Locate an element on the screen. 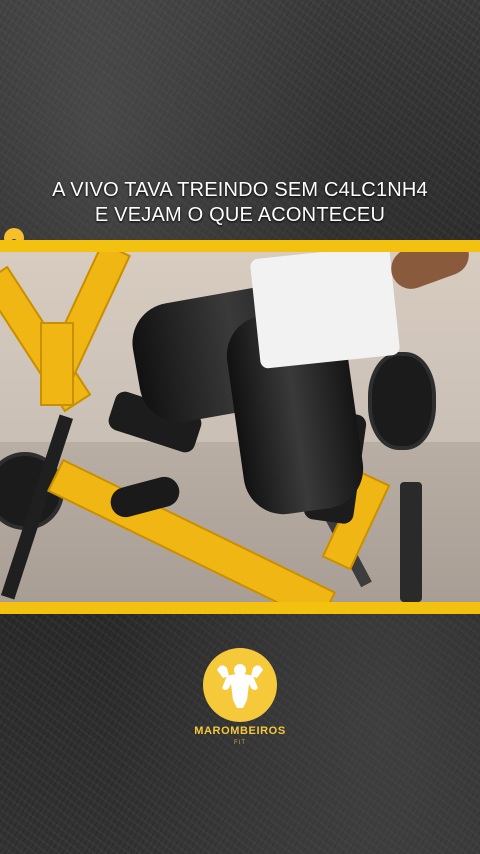  person-arm is located at coordinates (430, 273).